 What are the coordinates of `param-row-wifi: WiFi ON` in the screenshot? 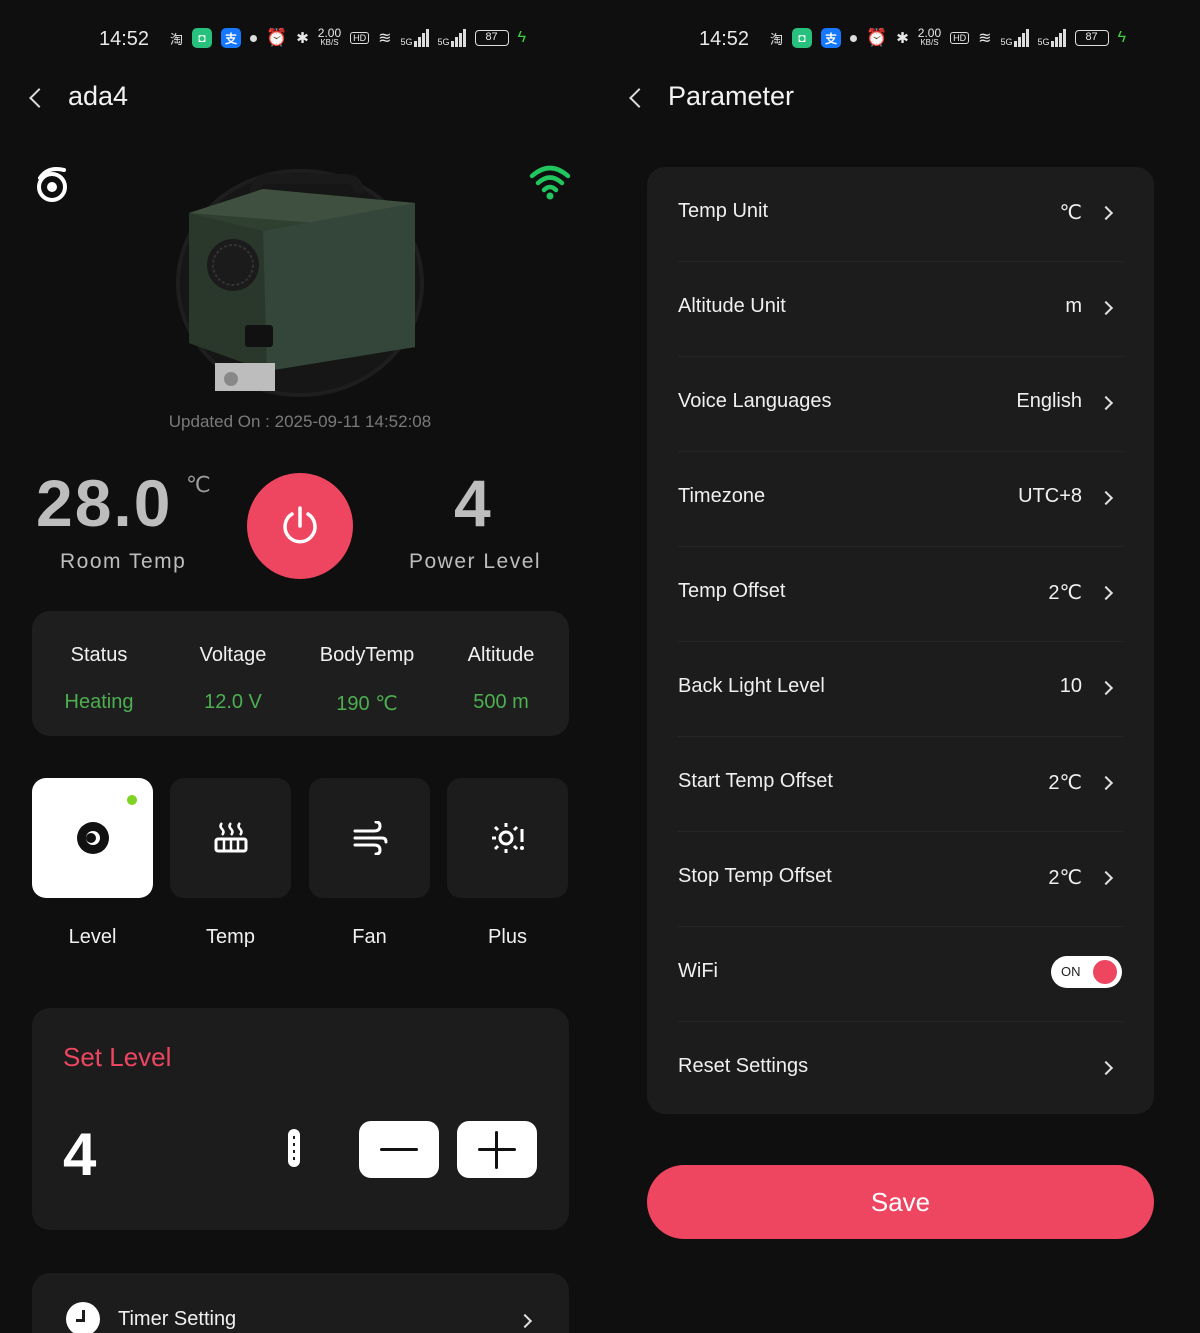 It's located at (900, 974).